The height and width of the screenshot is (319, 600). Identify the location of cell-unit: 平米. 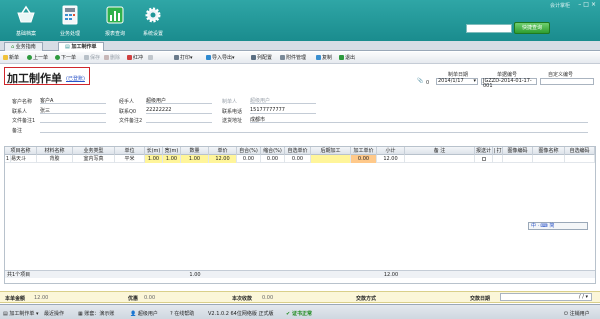
(130, 159).